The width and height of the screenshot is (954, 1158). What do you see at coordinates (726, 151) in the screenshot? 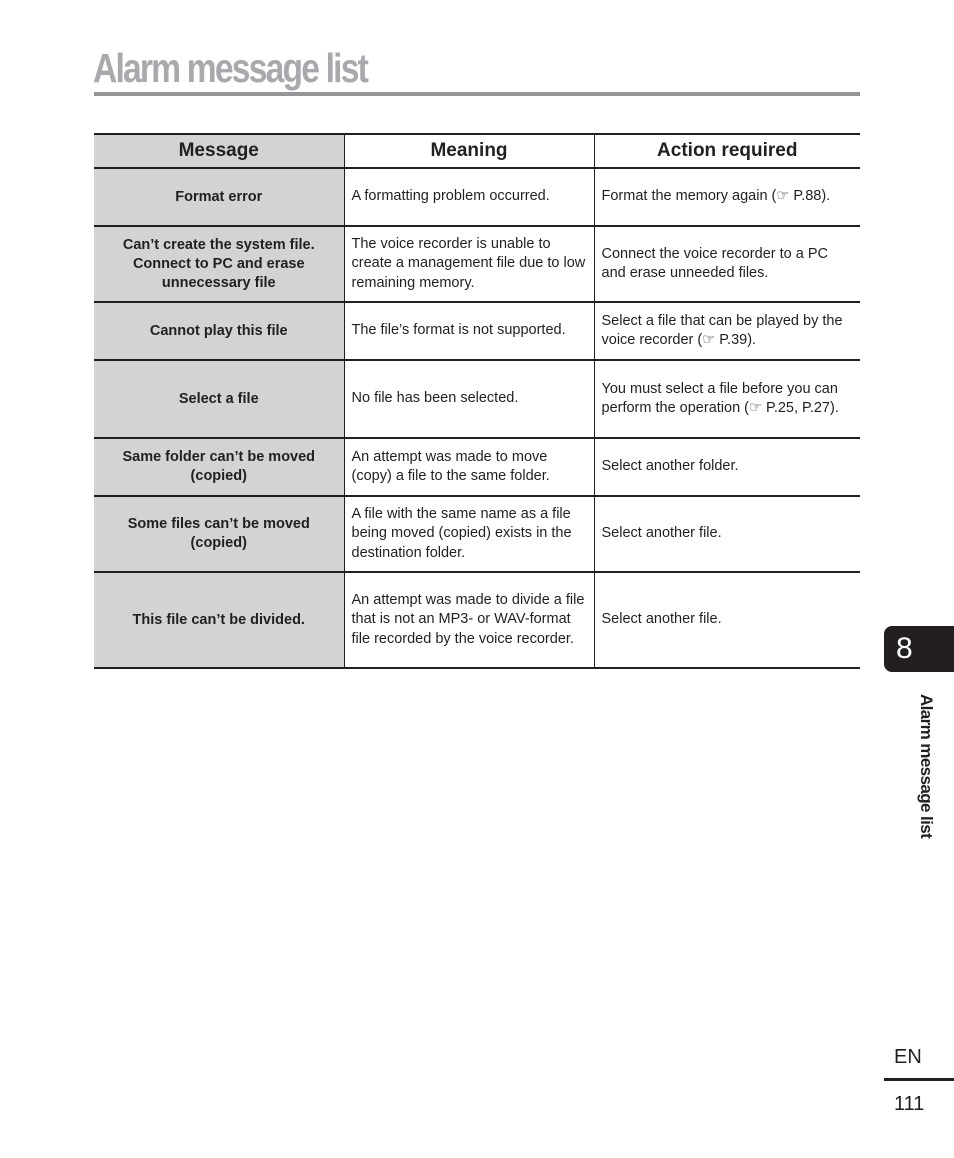
I see `column-header-action: Action required` at bounding box center [726, 151].